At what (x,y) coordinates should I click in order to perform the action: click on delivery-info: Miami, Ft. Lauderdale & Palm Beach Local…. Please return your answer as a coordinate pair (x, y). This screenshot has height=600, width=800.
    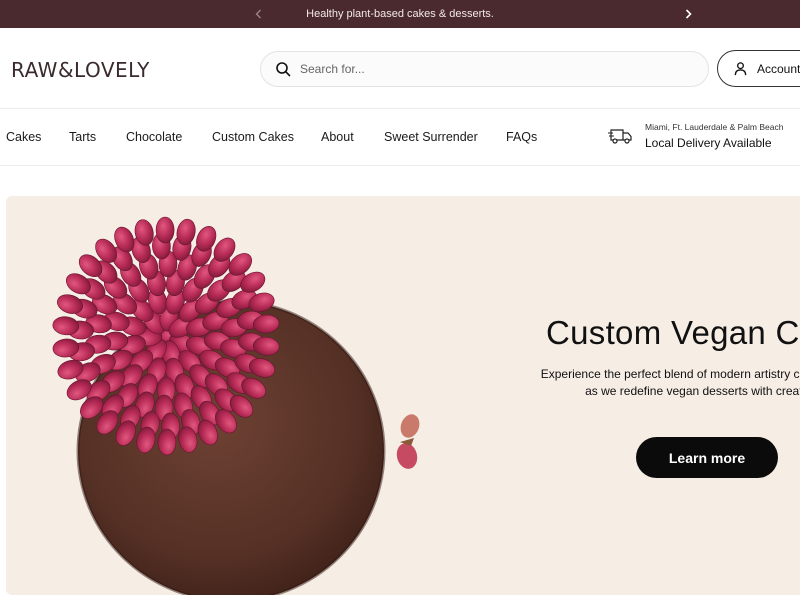
    Looking at the image, I should click on (695, 136).